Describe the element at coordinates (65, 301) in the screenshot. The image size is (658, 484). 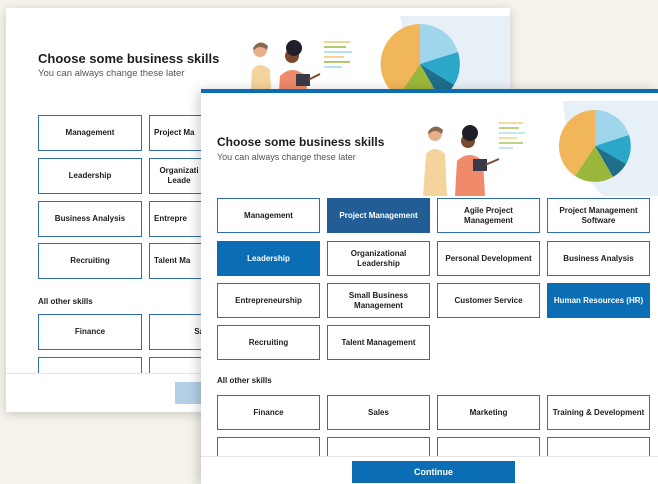
I see `back-other-skills-label: All other skills` at that location.